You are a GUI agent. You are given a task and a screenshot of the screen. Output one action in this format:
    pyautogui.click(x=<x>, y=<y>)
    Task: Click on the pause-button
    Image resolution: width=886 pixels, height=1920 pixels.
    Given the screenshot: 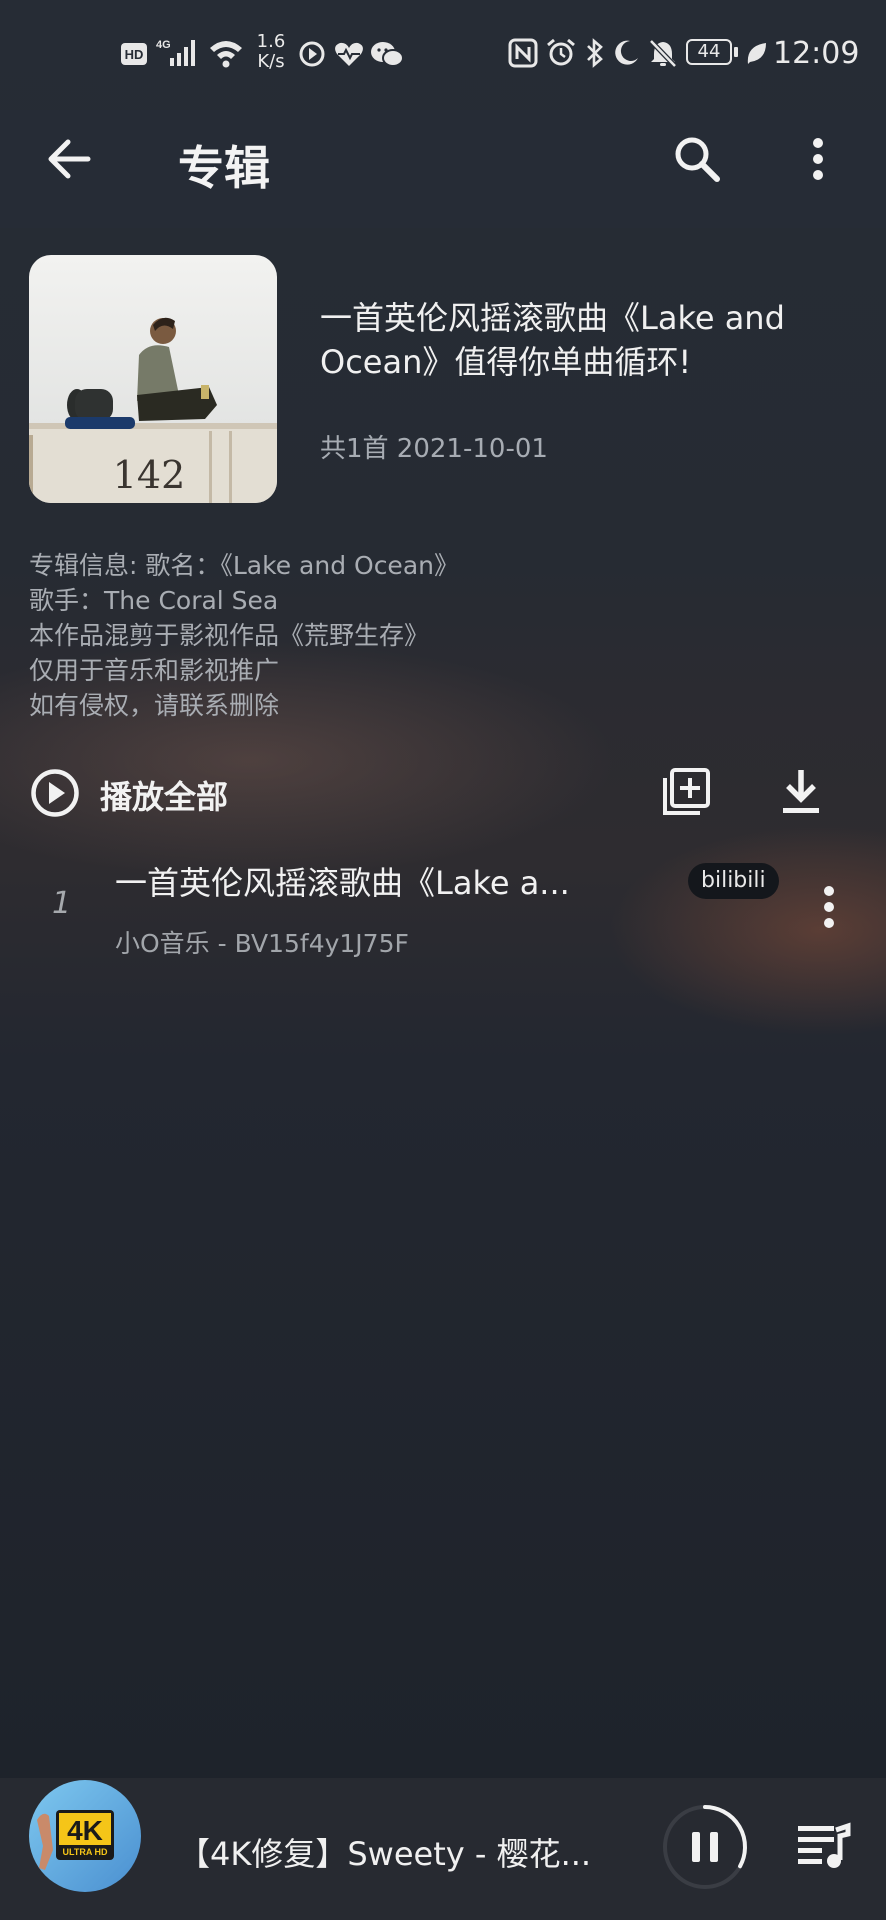 What is the action you would take?
    pyautogui.click(x=705, y=1847)
    